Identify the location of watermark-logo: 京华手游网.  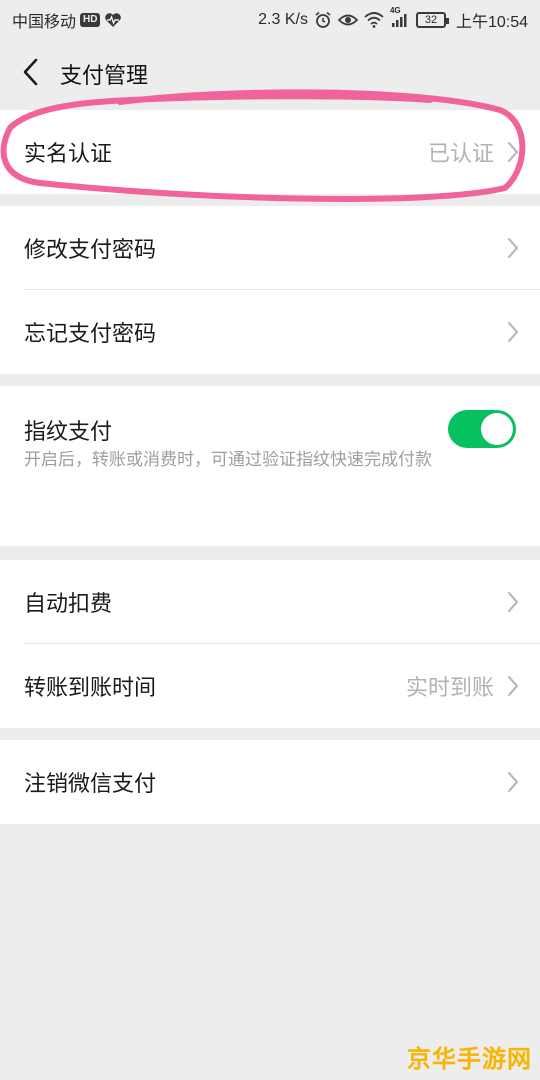
(469, 1059).